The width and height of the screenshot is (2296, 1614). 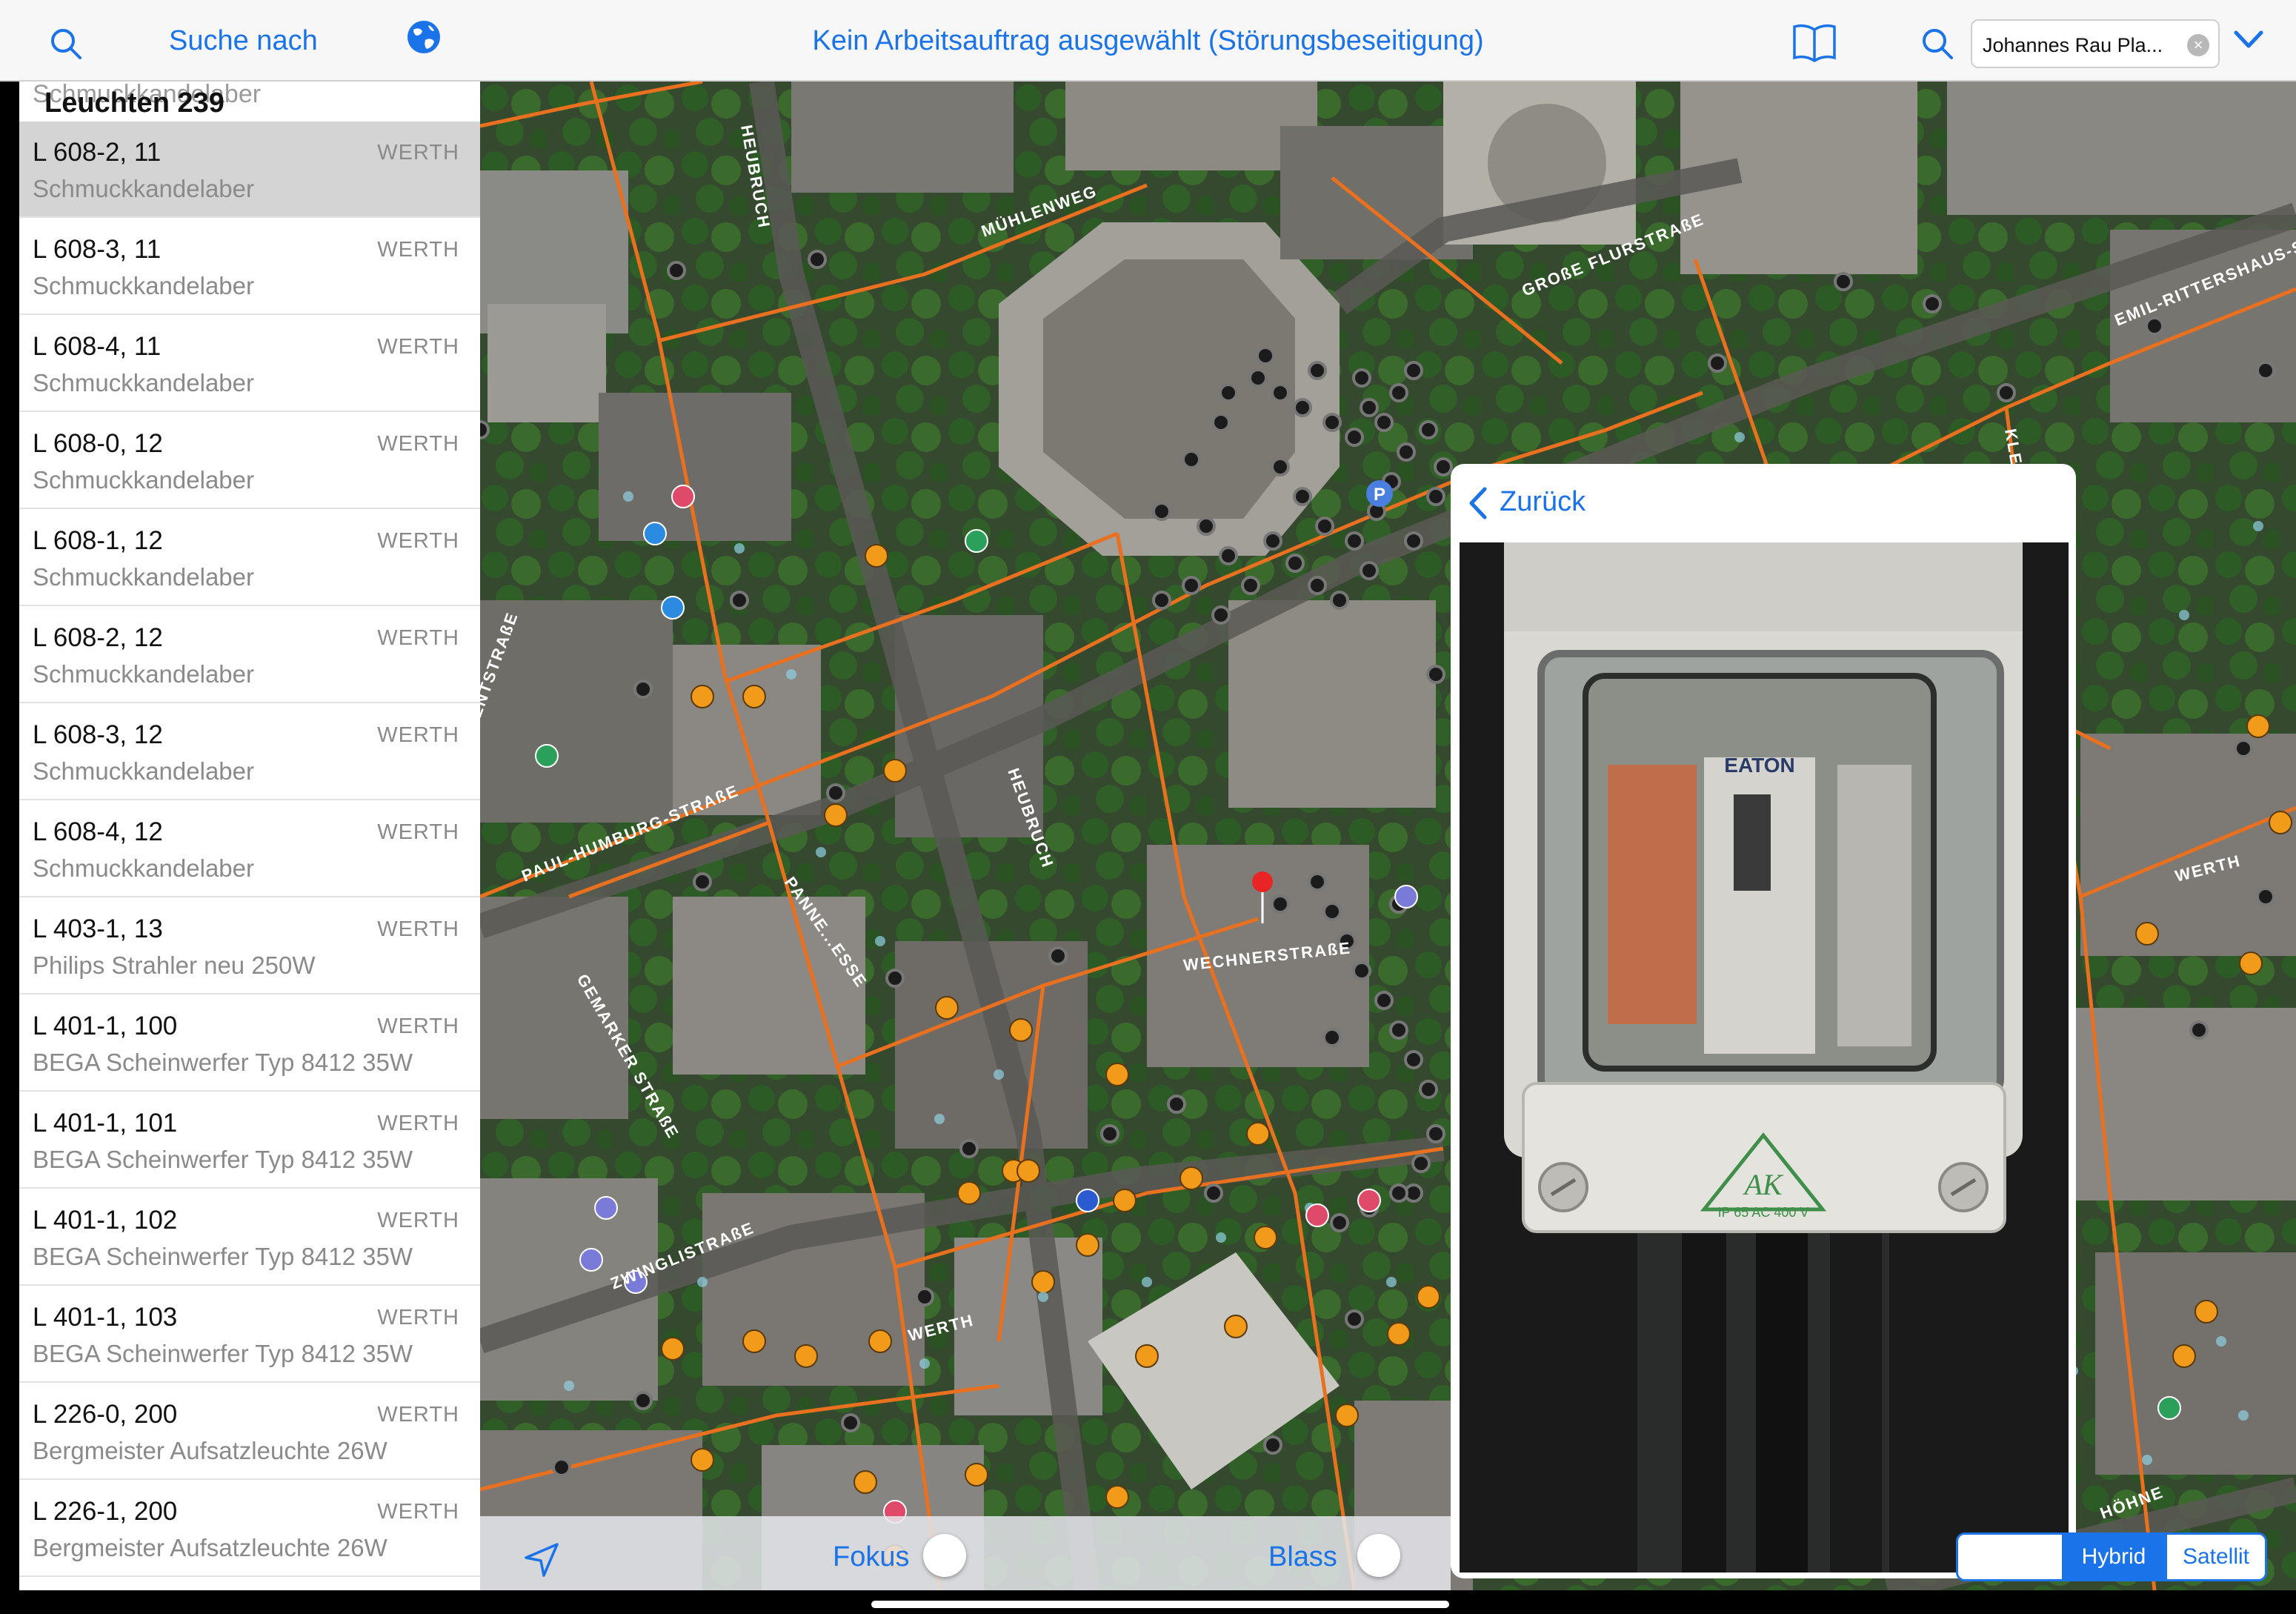 What do you see at coordinates (250, 558) in the screenshot?
I see `luminaire-list-item: L 608-1, 12 WERTH Schmuckkandelaber` at bounding box center [250, 558].